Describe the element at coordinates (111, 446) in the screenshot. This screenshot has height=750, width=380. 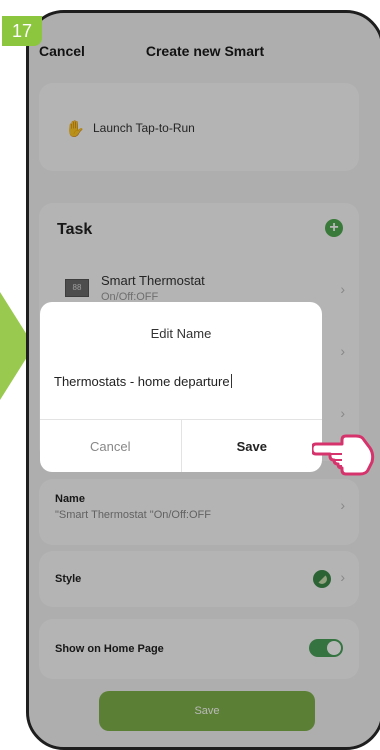
I see `dialog-cancel-button: Cancel` at that location.